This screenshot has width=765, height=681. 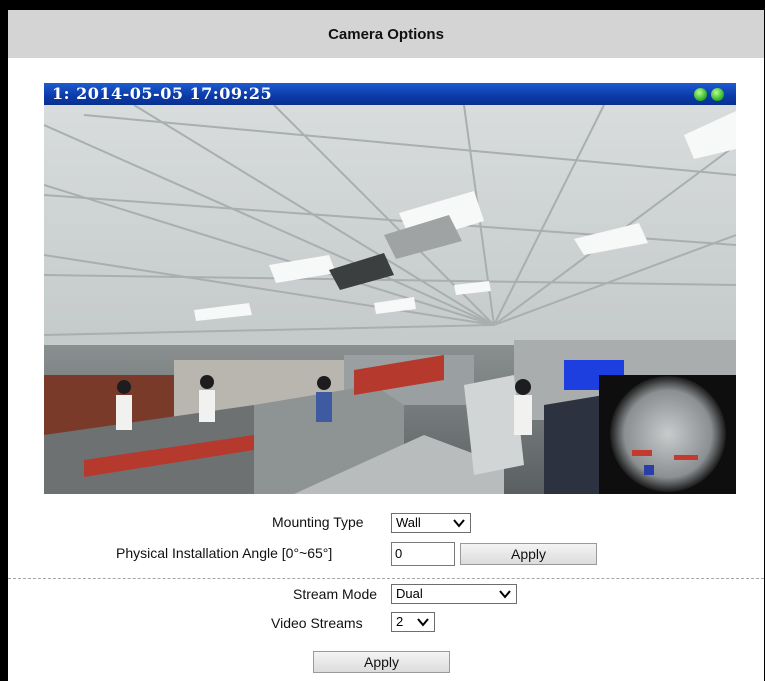 What do you see at coordinates (4, 340) in the screenshot?
I see `window-left-border` at bounding box center [4, 340].